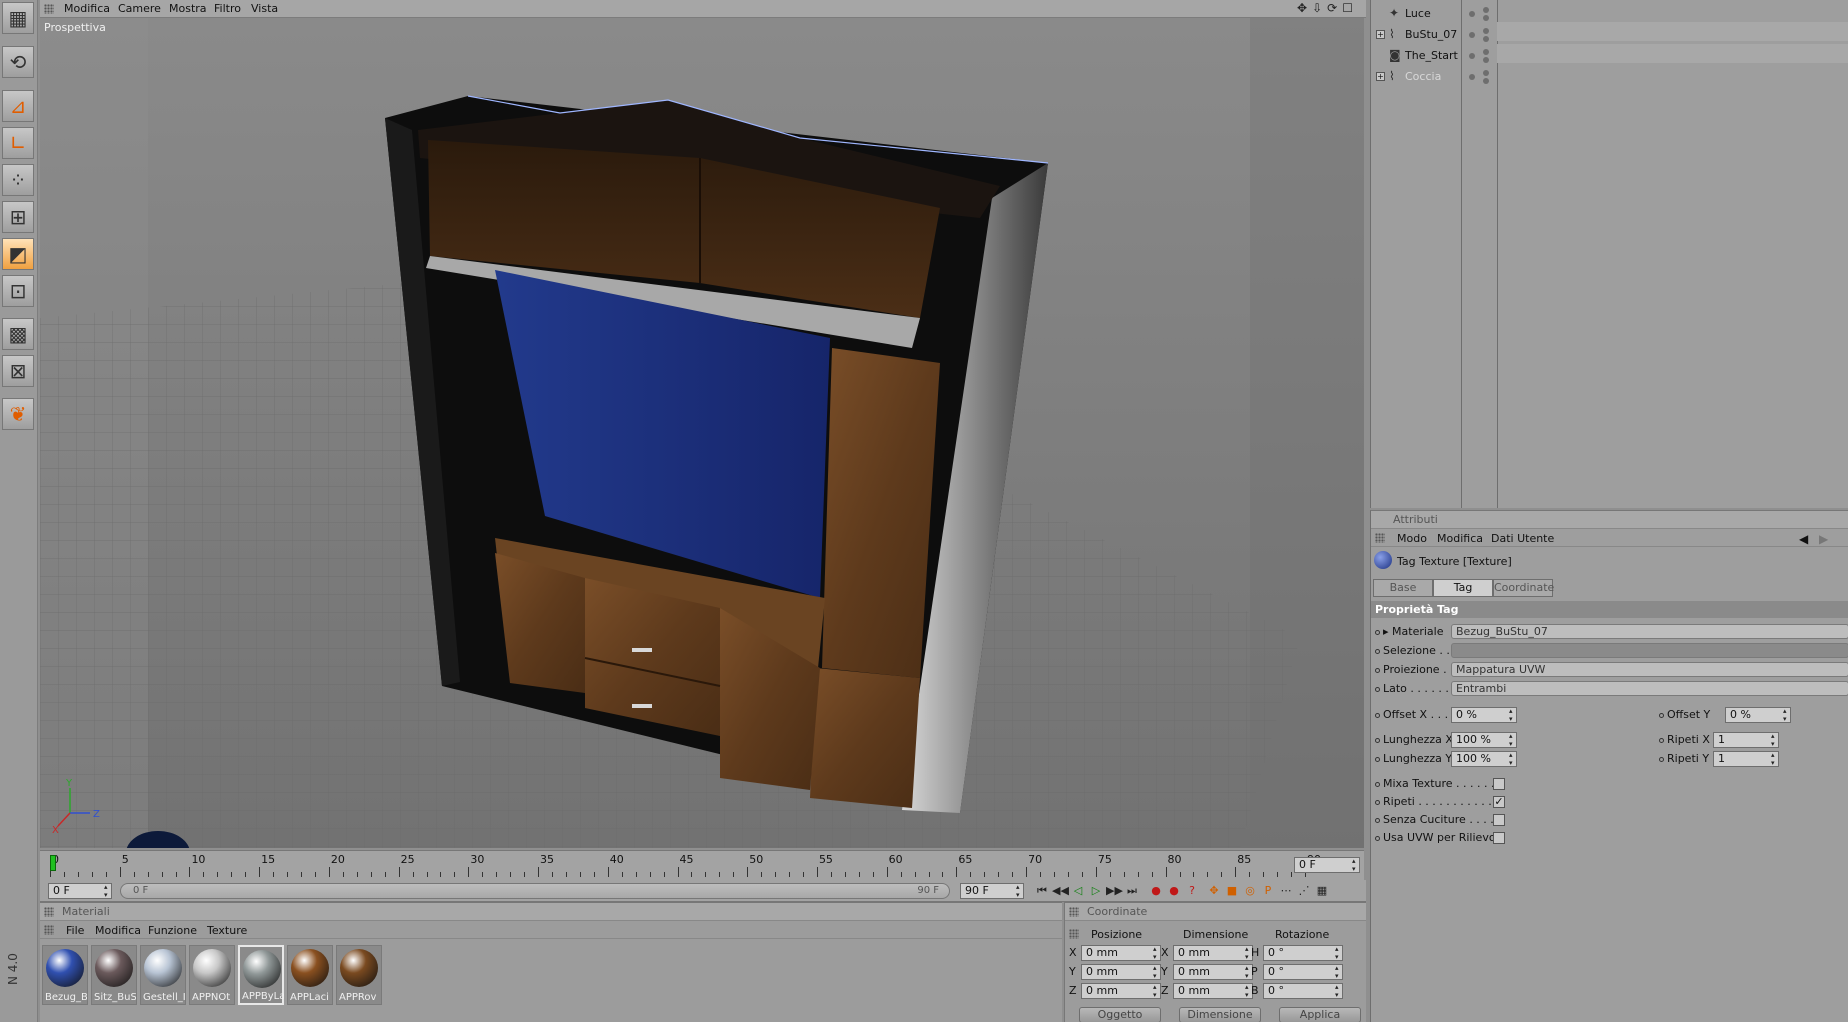 The width and height of the screenshot is (1848, 1022). What do you see at coordinates (18, 291) in the screenshot?
I see `uvw-button: ⊡` at bounding box center [18, 291].